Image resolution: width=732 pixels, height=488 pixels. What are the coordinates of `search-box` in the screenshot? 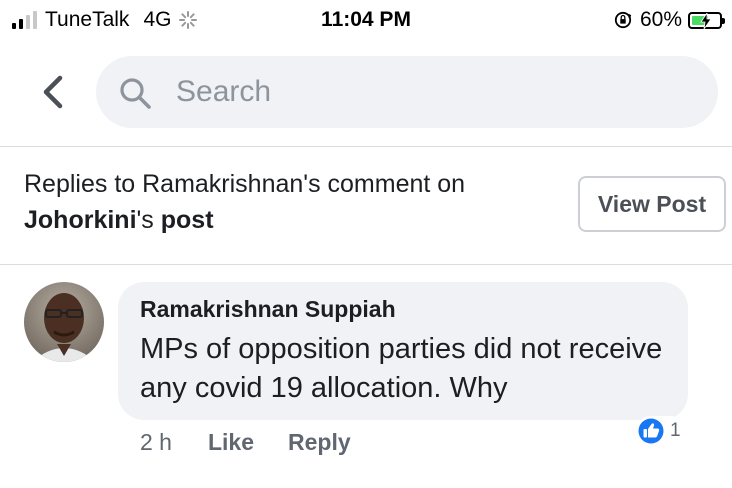 It's located at (407, 92).